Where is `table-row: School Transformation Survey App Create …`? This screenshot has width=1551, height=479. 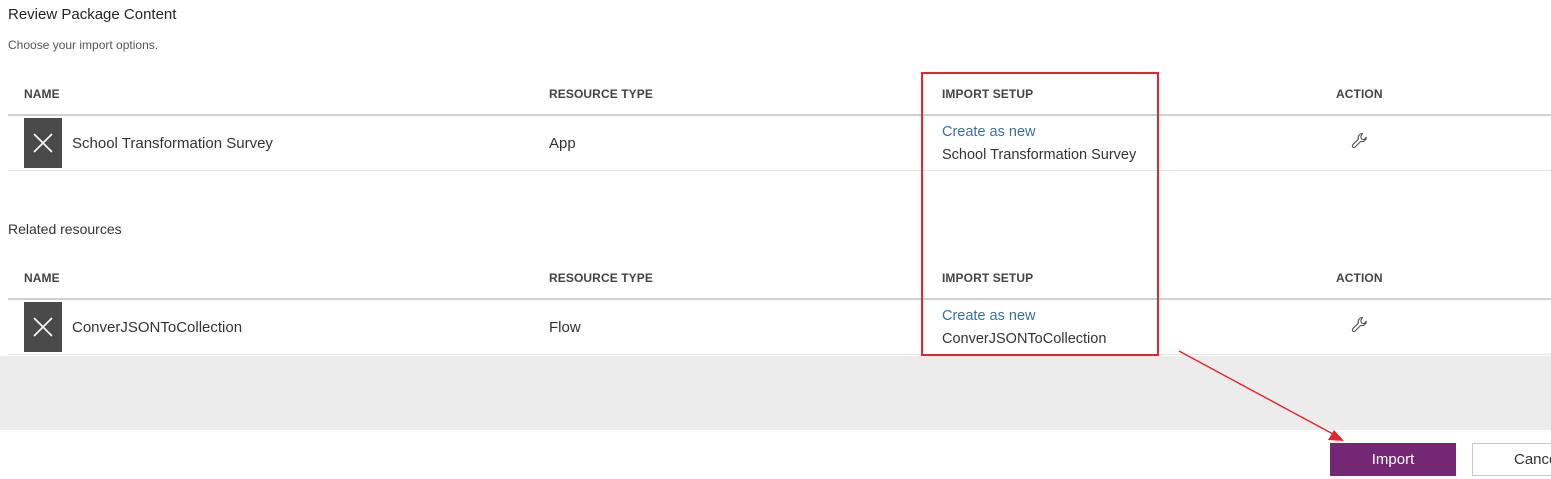 table-row: School Transformation Survey App Create … is located at coordinates (779, 143).